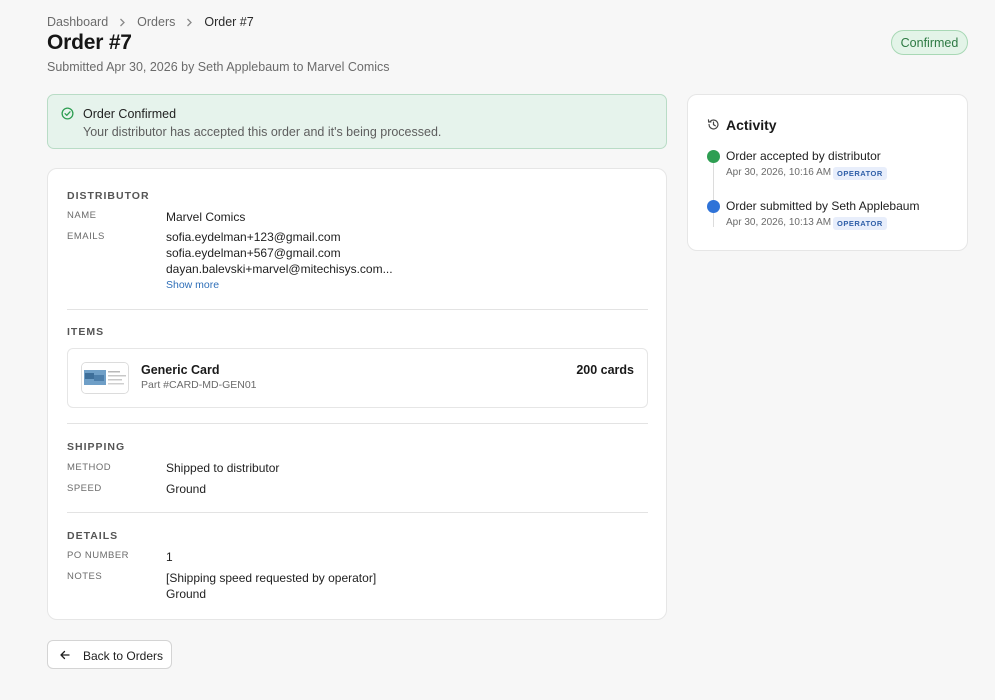 Image resolution: width=995 pixels, height=700 pixels. I want to click on page-title: Order #7, so click(89, 42).